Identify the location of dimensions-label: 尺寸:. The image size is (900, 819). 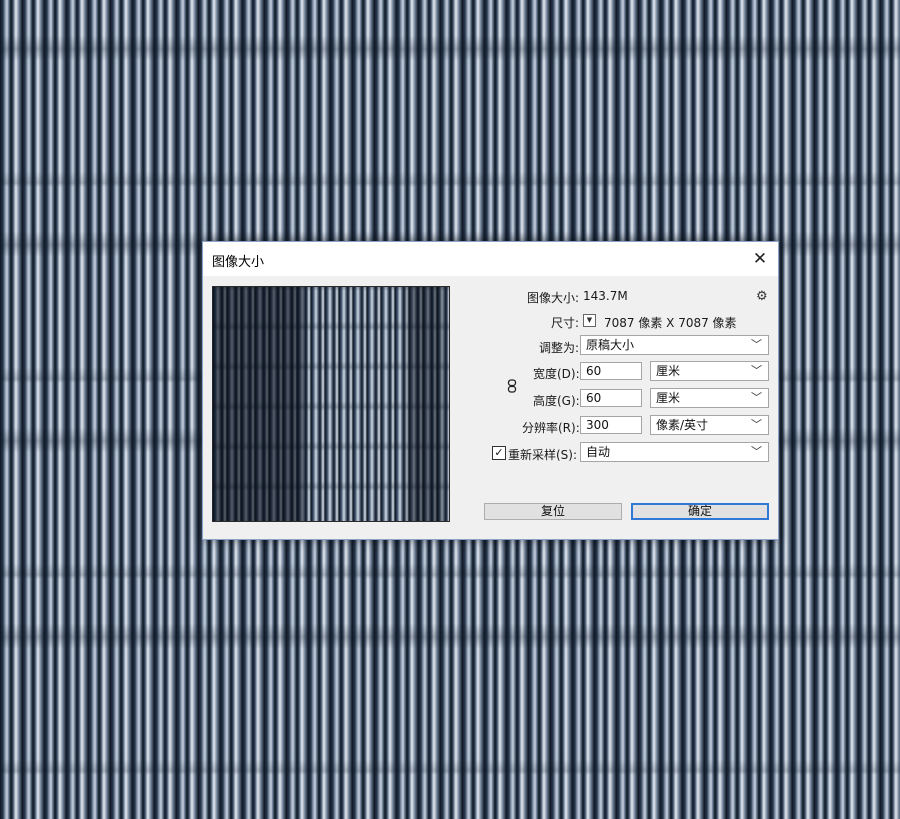
(565, 323).